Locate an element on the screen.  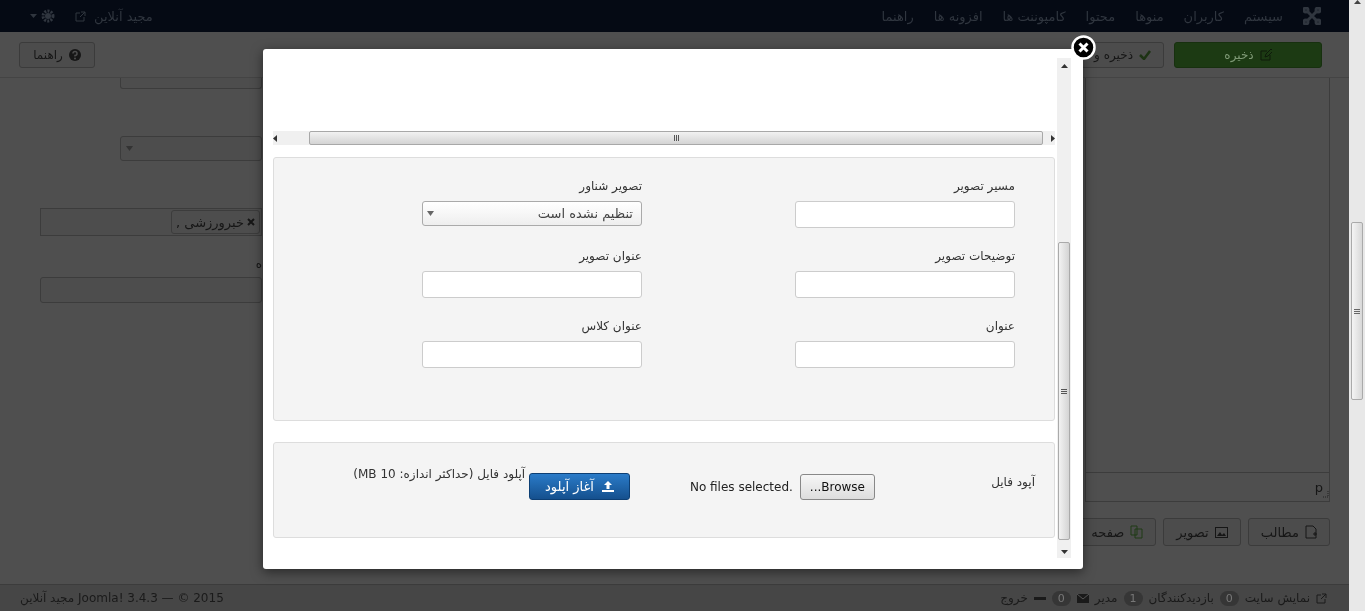
field-label: آپود فایل is located at coordinates (1012, 482).